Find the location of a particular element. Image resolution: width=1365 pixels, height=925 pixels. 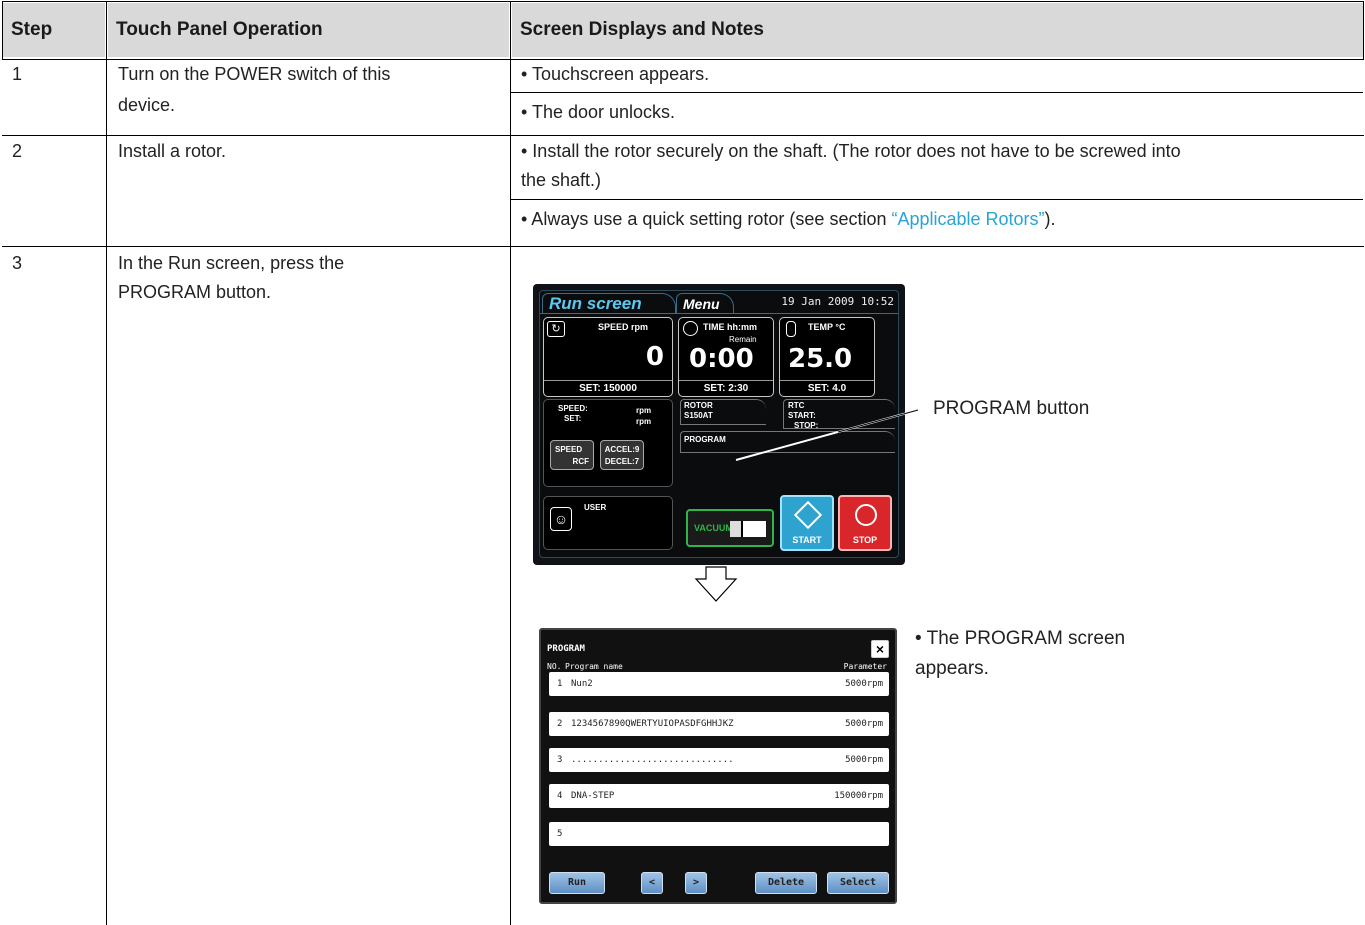

next-button: > is located at coordinates (696, 883).